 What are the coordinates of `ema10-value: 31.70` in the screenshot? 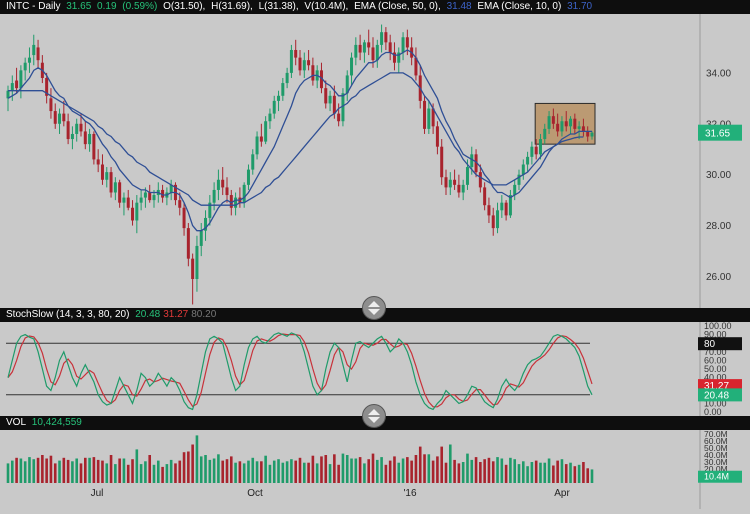 It's located at (580, 6).